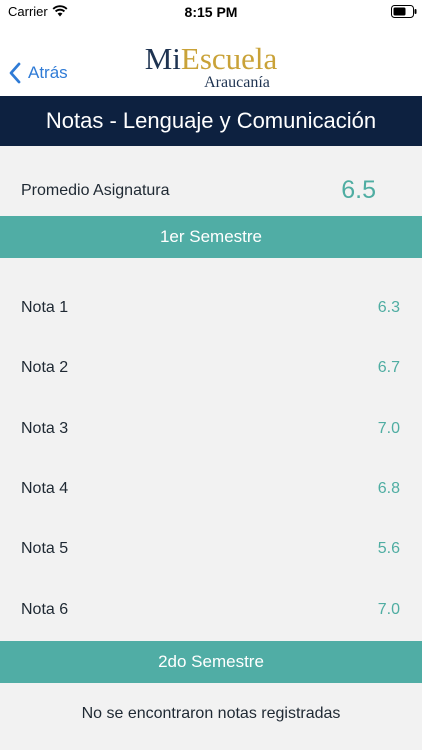 This screenshot has width=422, height=750. Describe the element at coordinates (211, 368) in the screenshot. I see `grade-row: Nota 2 6.7` at that location.